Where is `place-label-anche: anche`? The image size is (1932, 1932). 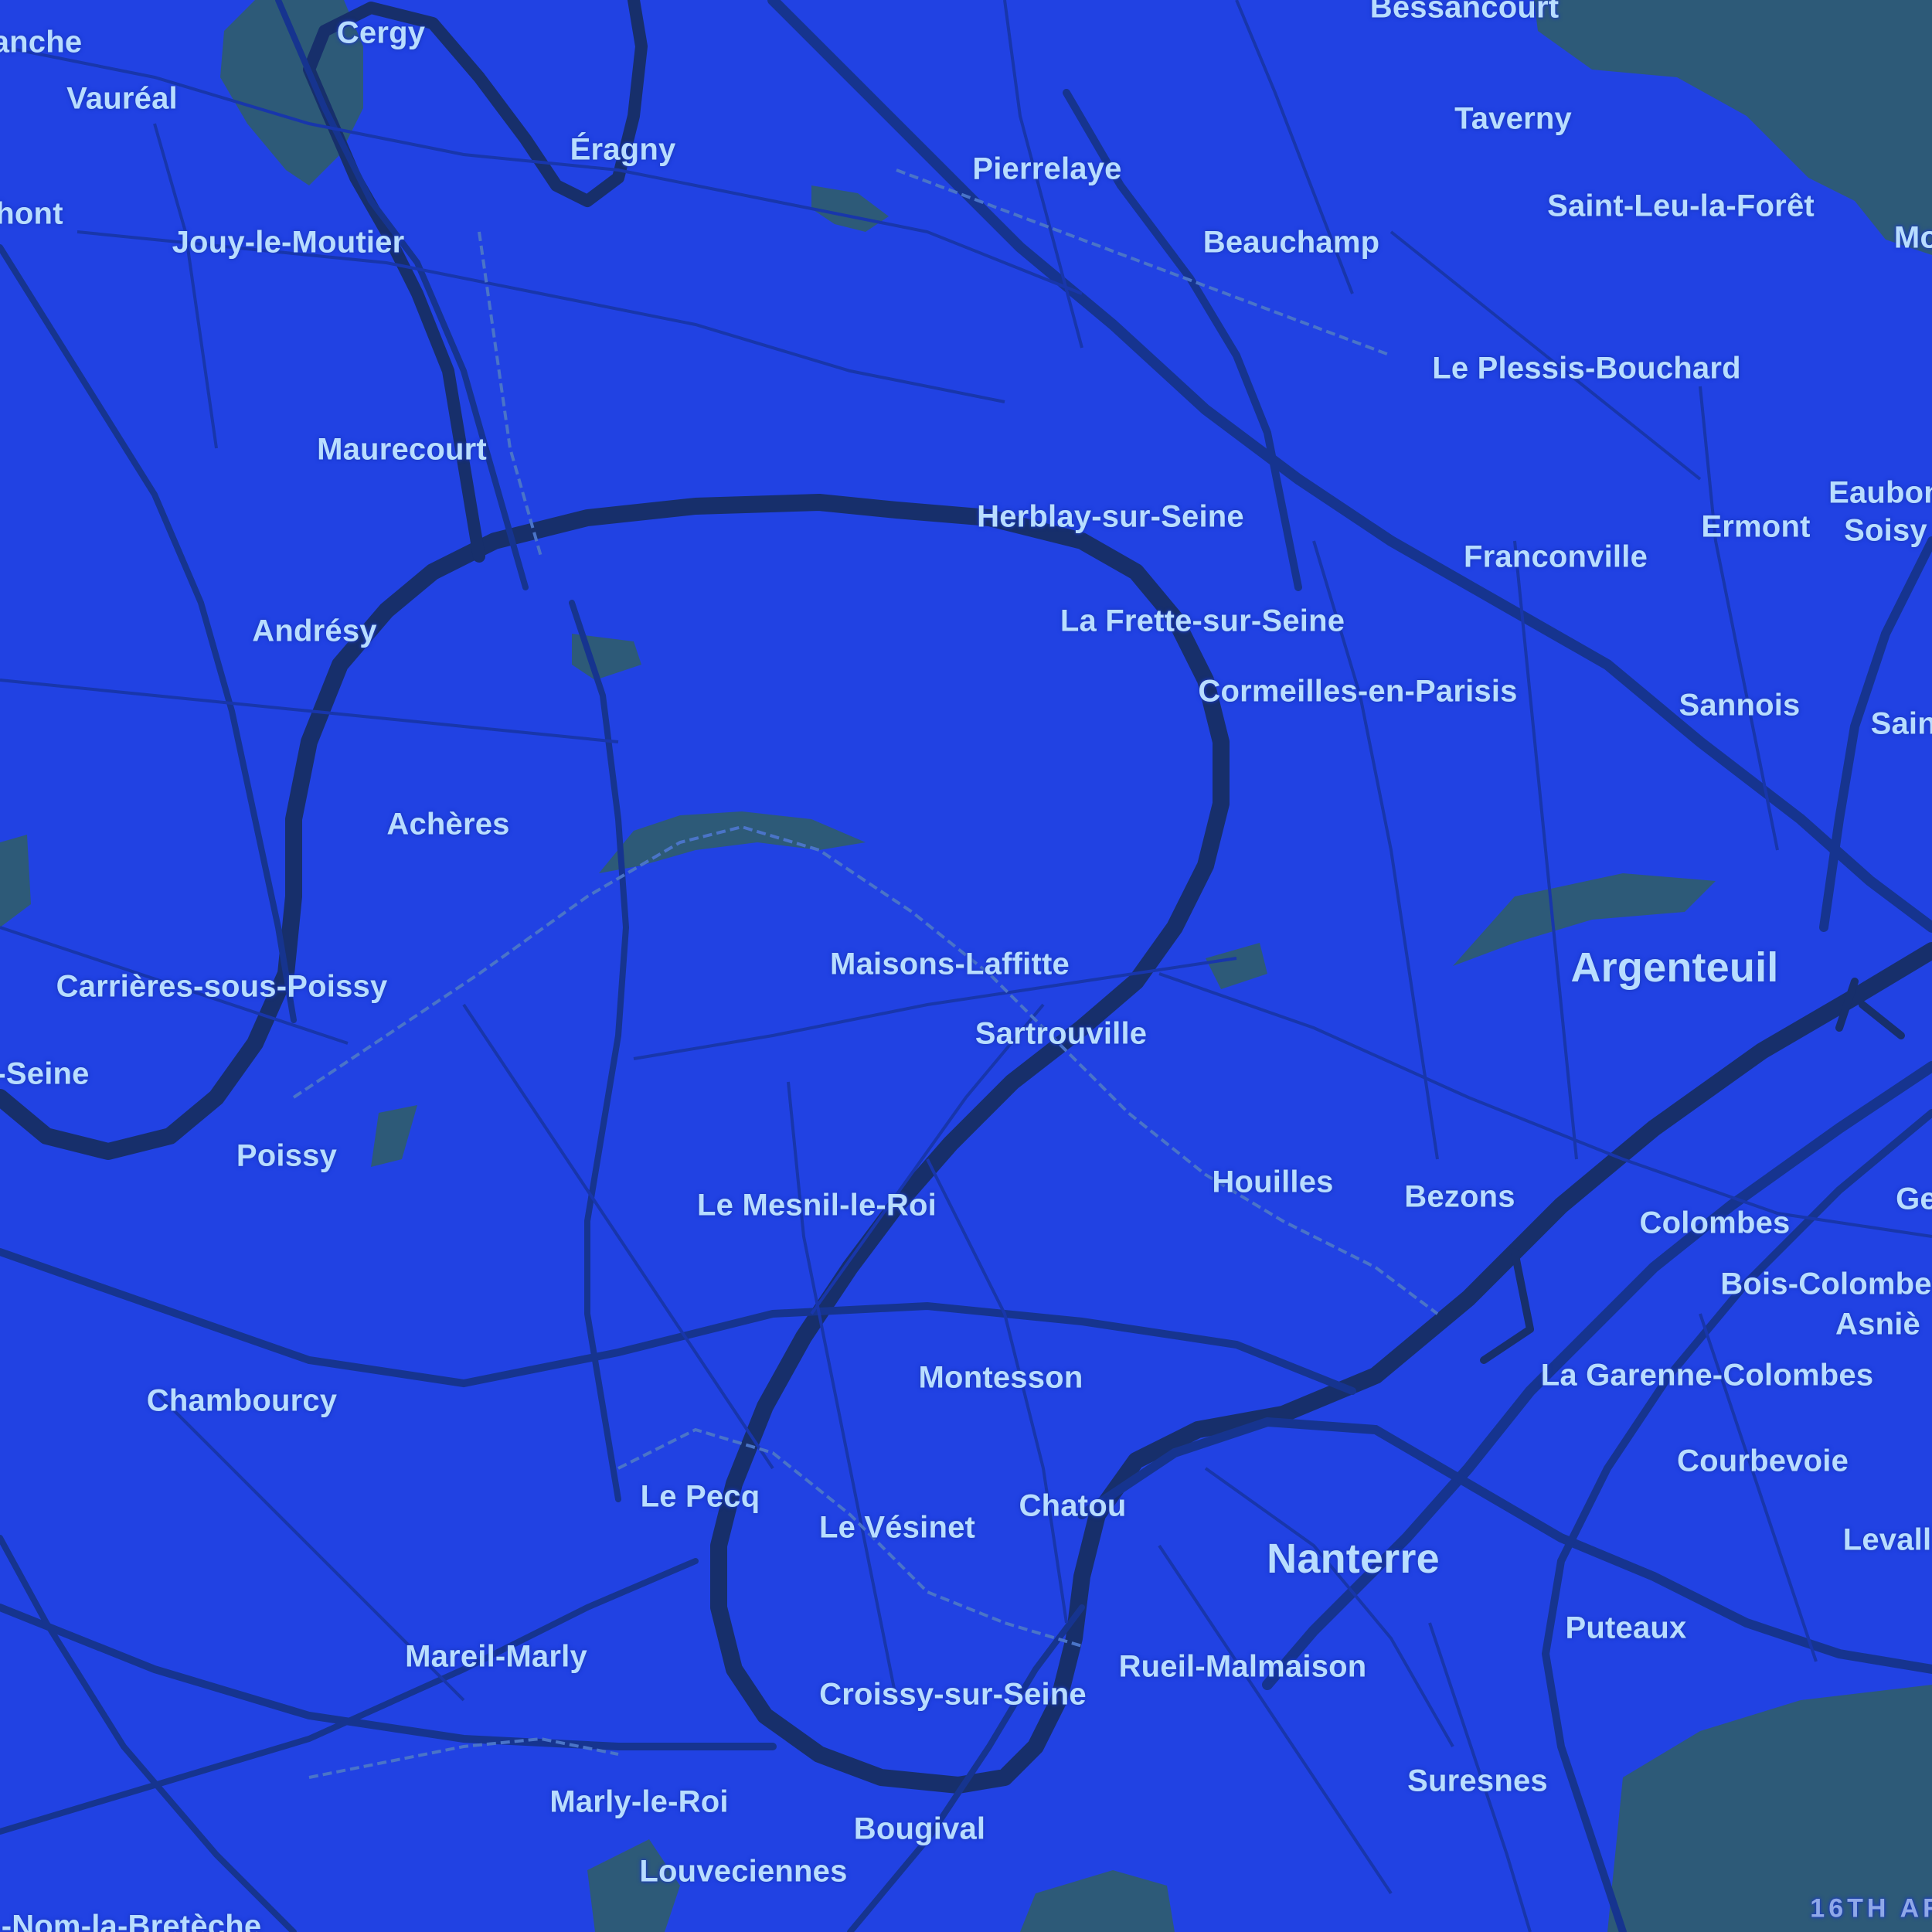 place-label-anche: anche is located at coordinates (41, 43).